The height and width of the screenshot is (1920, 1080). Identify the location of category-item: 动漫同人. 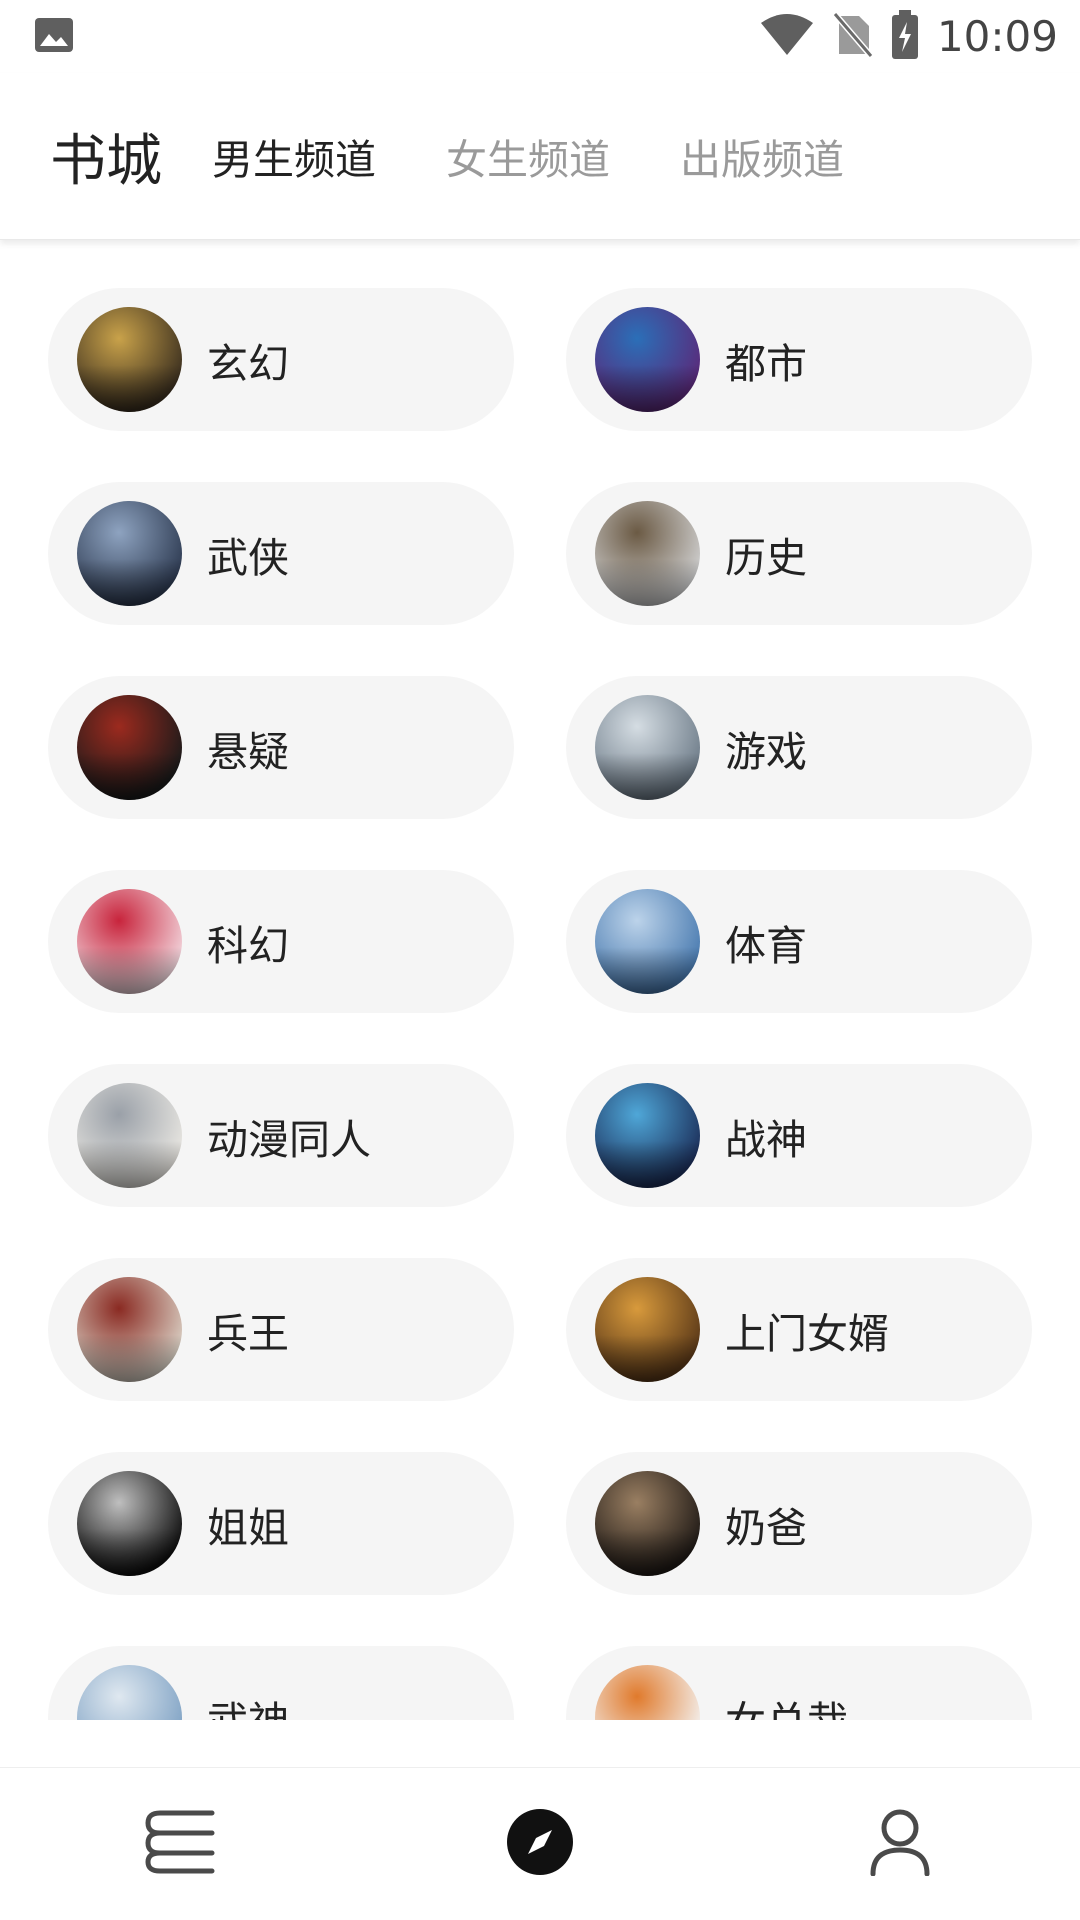
(281, 1135).